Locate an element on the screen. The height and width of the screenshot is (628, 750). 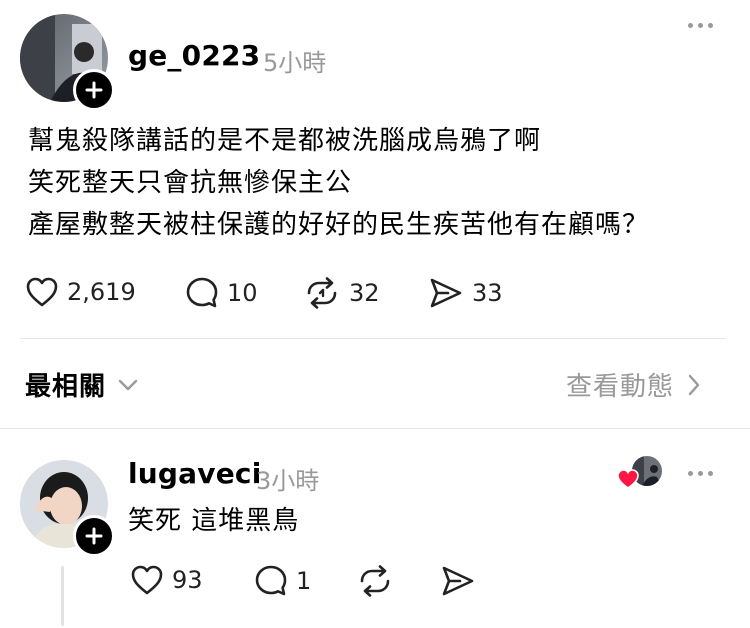
comment-count: 10 is located at coordinates (242, 293).